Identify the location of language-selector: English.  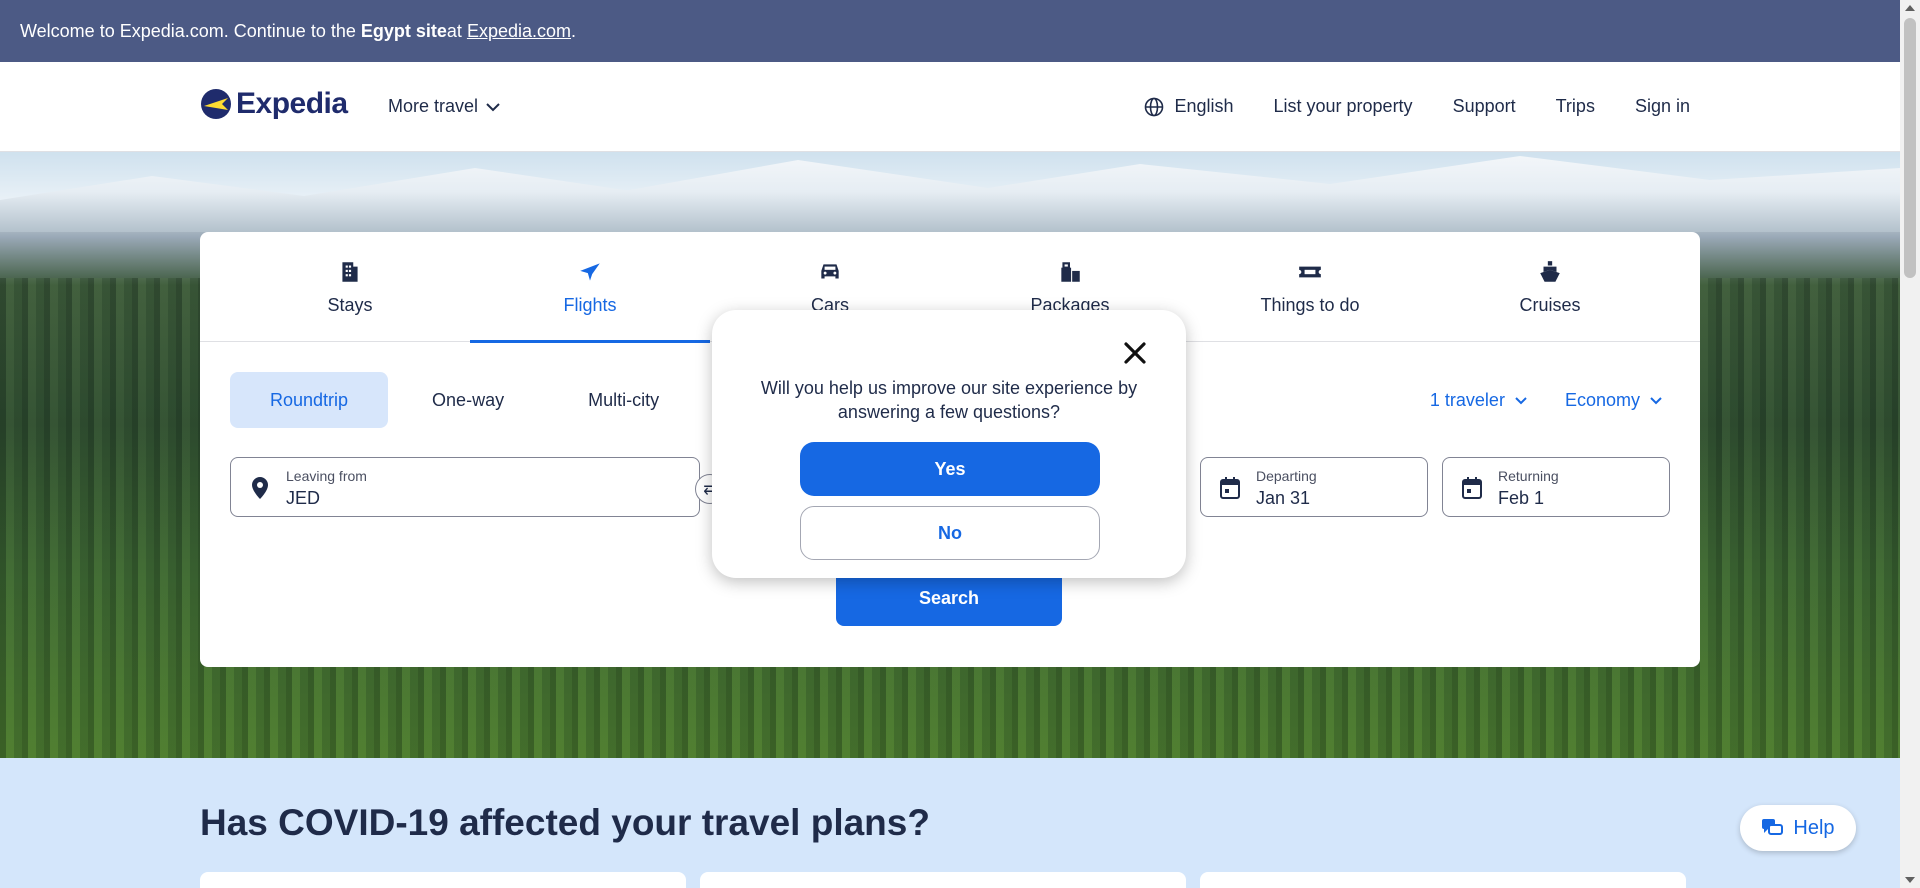
(1189, 106).